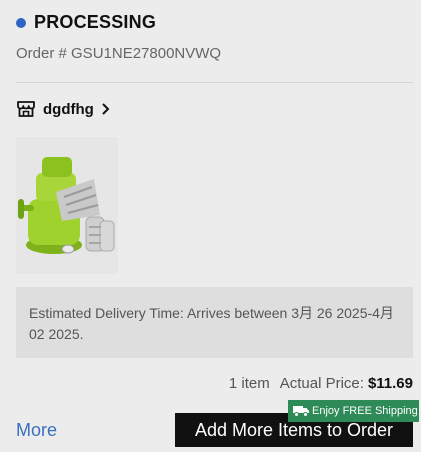  I want to click on chevron-right-icon, so click(106, 109).